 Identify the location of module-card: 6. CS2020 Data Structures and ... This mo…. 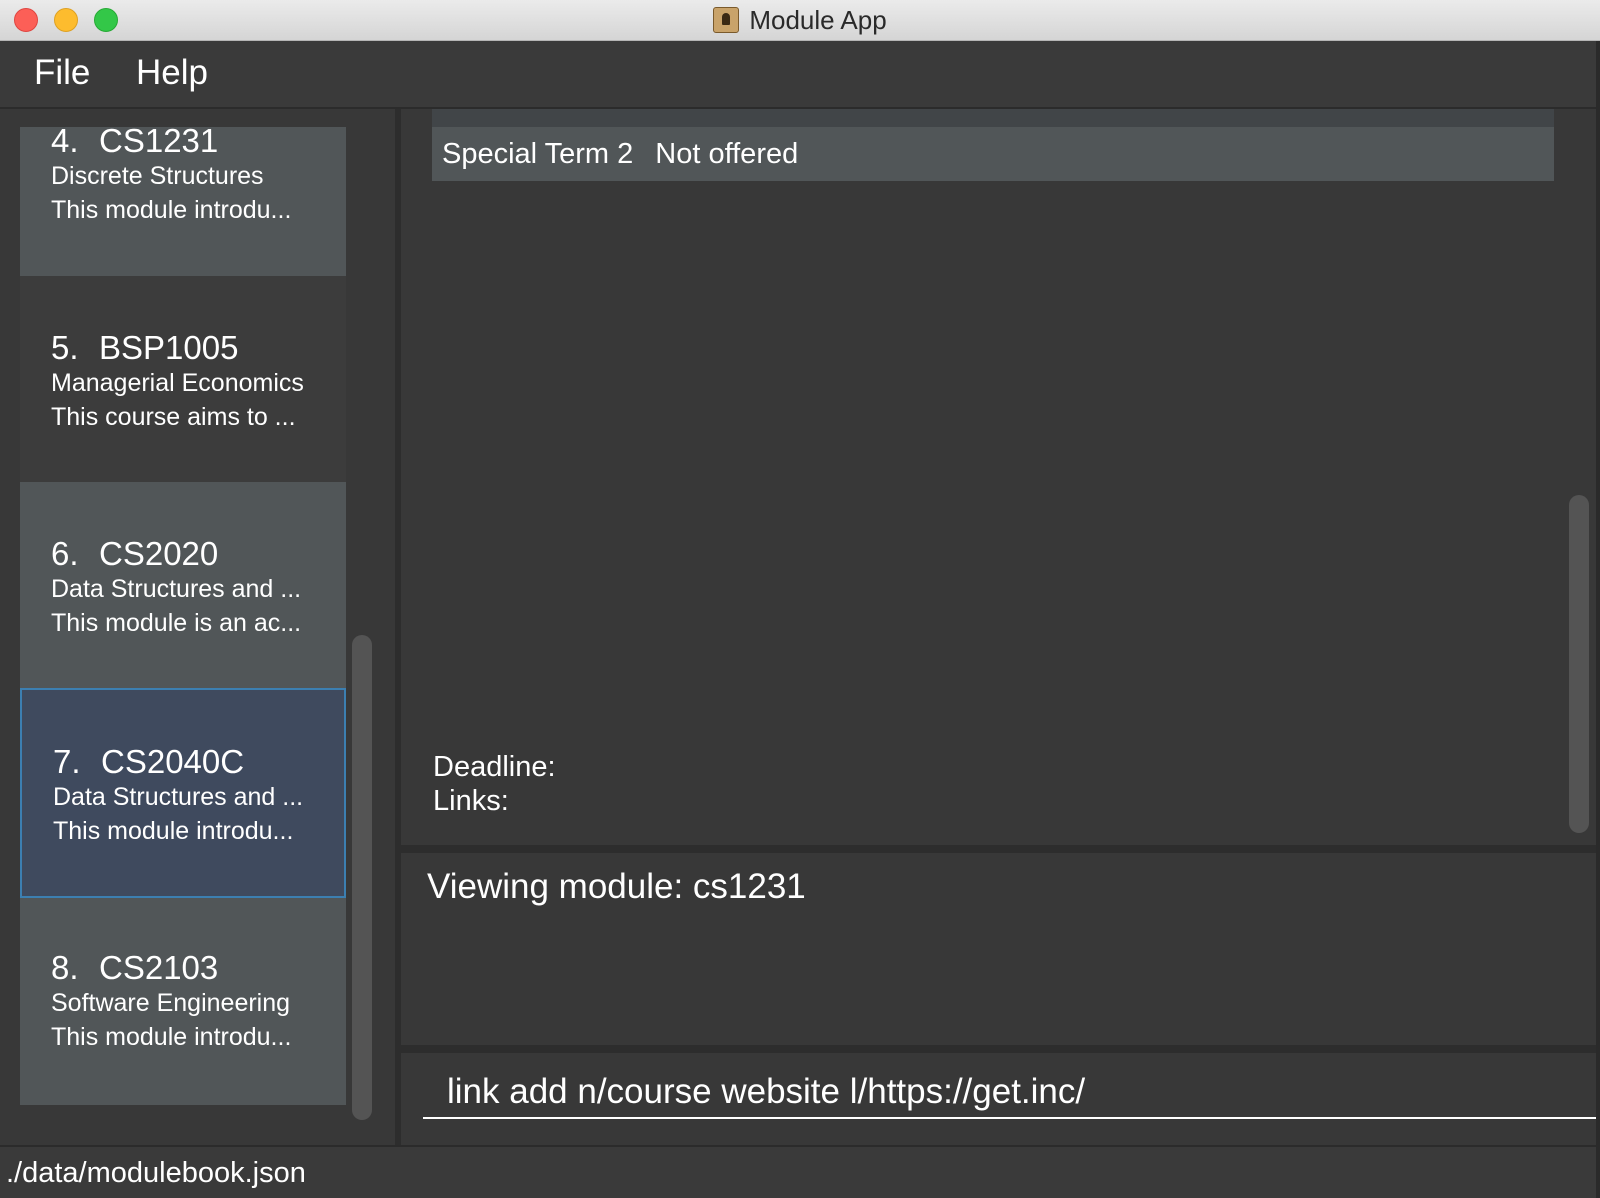
(183, 585).